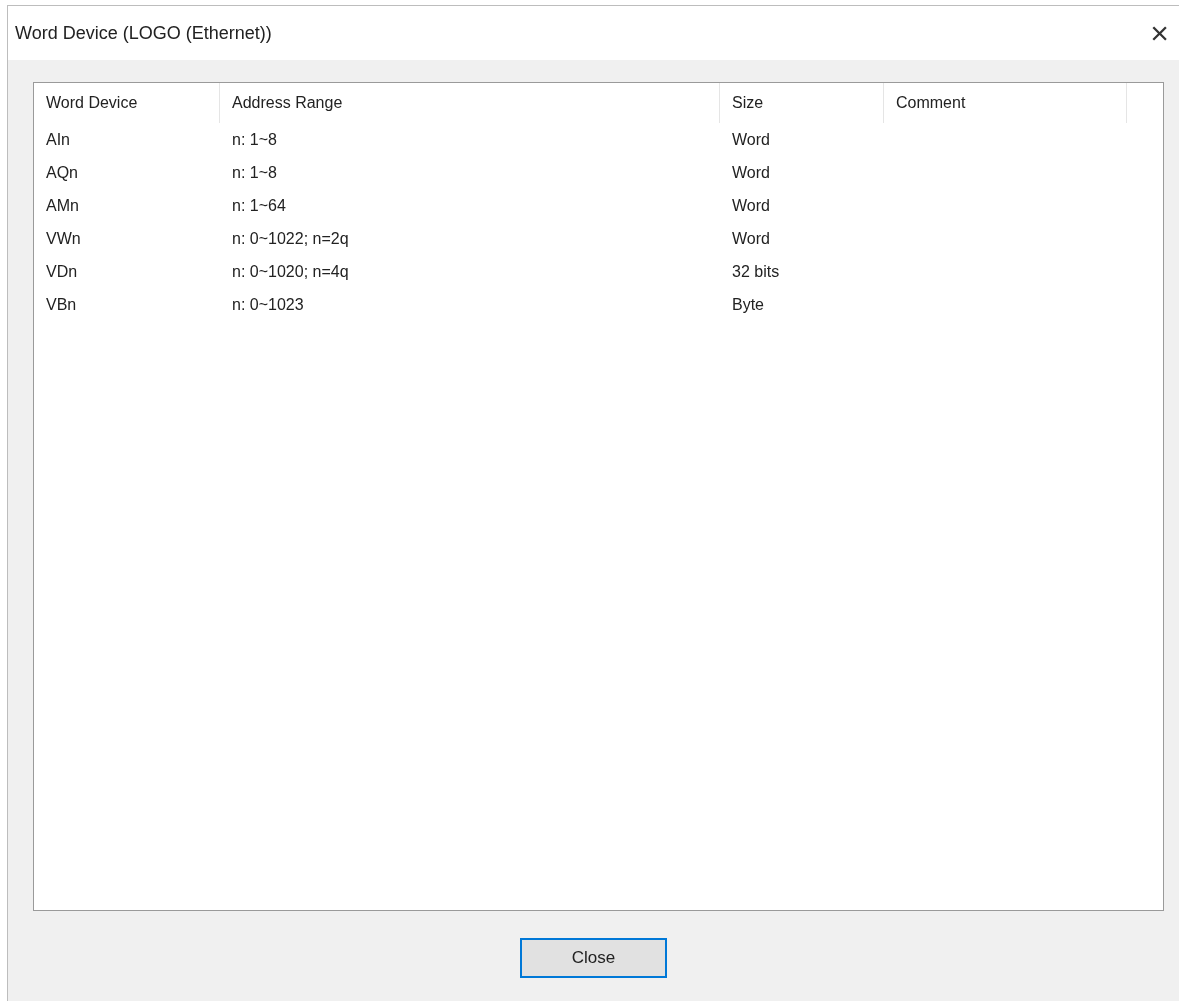 The image size is (1179, 1001). I want to click on table-cell: AMn, so click(62, 205).